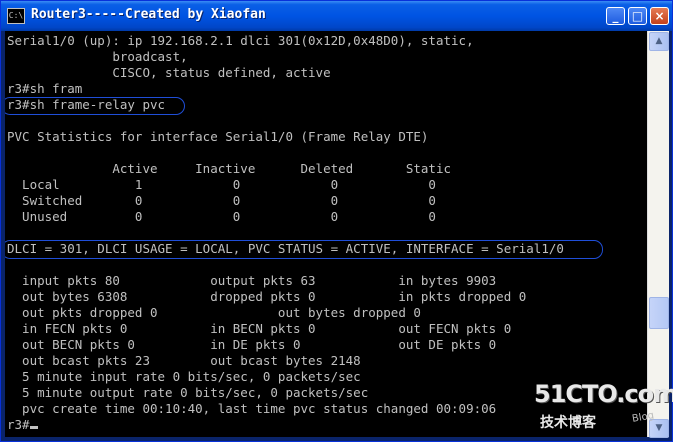 This screenshot has height=442, width=673. What do you see at coordinates (45, 88) in the screenshot?
I see `console-line: r3#sh fram` at bounding box center [45, 88].